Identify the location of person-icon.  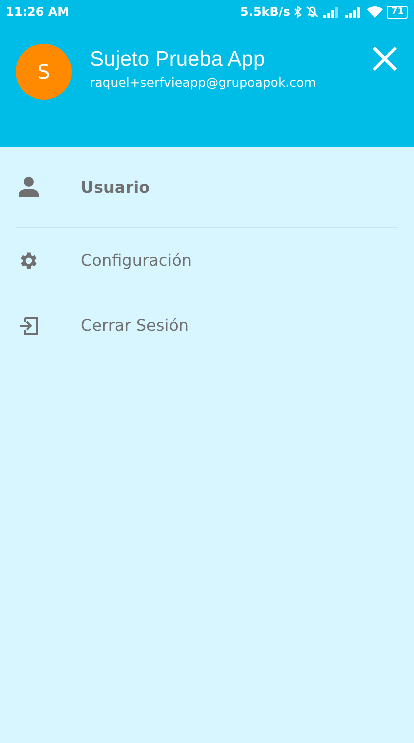
(29, 187).